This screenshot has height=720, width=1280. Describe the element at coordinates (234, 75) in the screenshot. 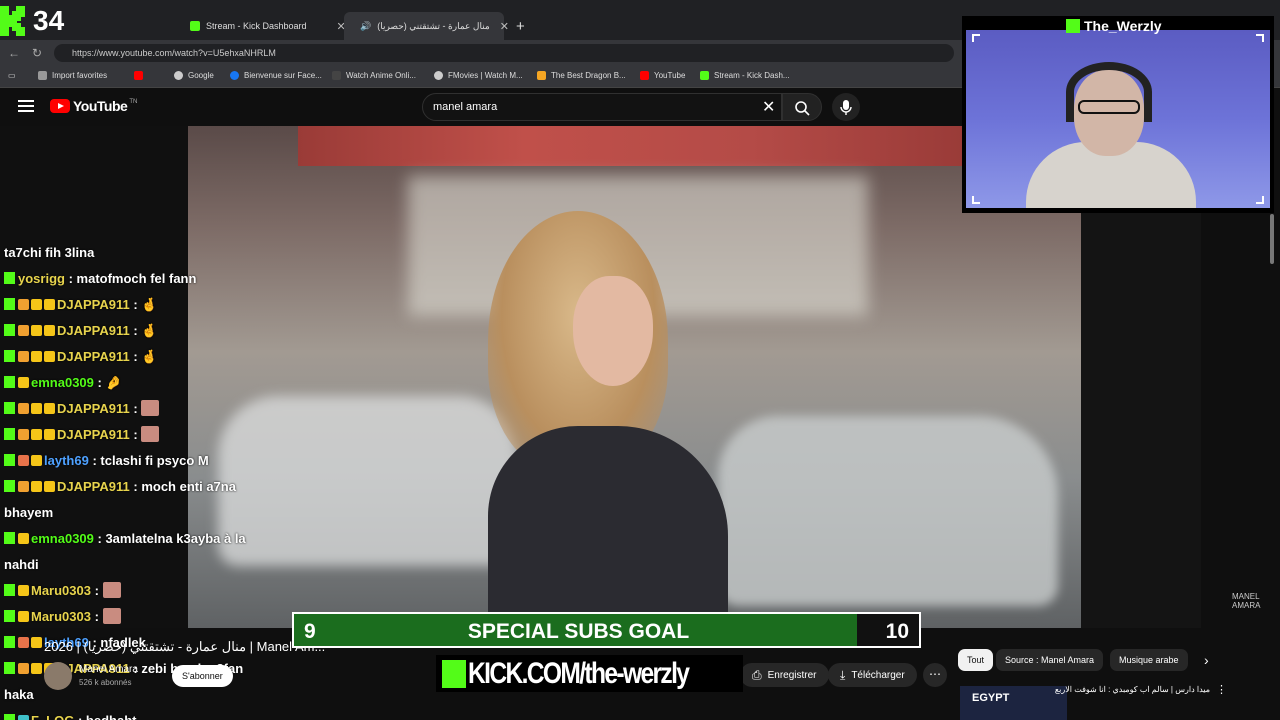

I see `facebook-icon` at that location.